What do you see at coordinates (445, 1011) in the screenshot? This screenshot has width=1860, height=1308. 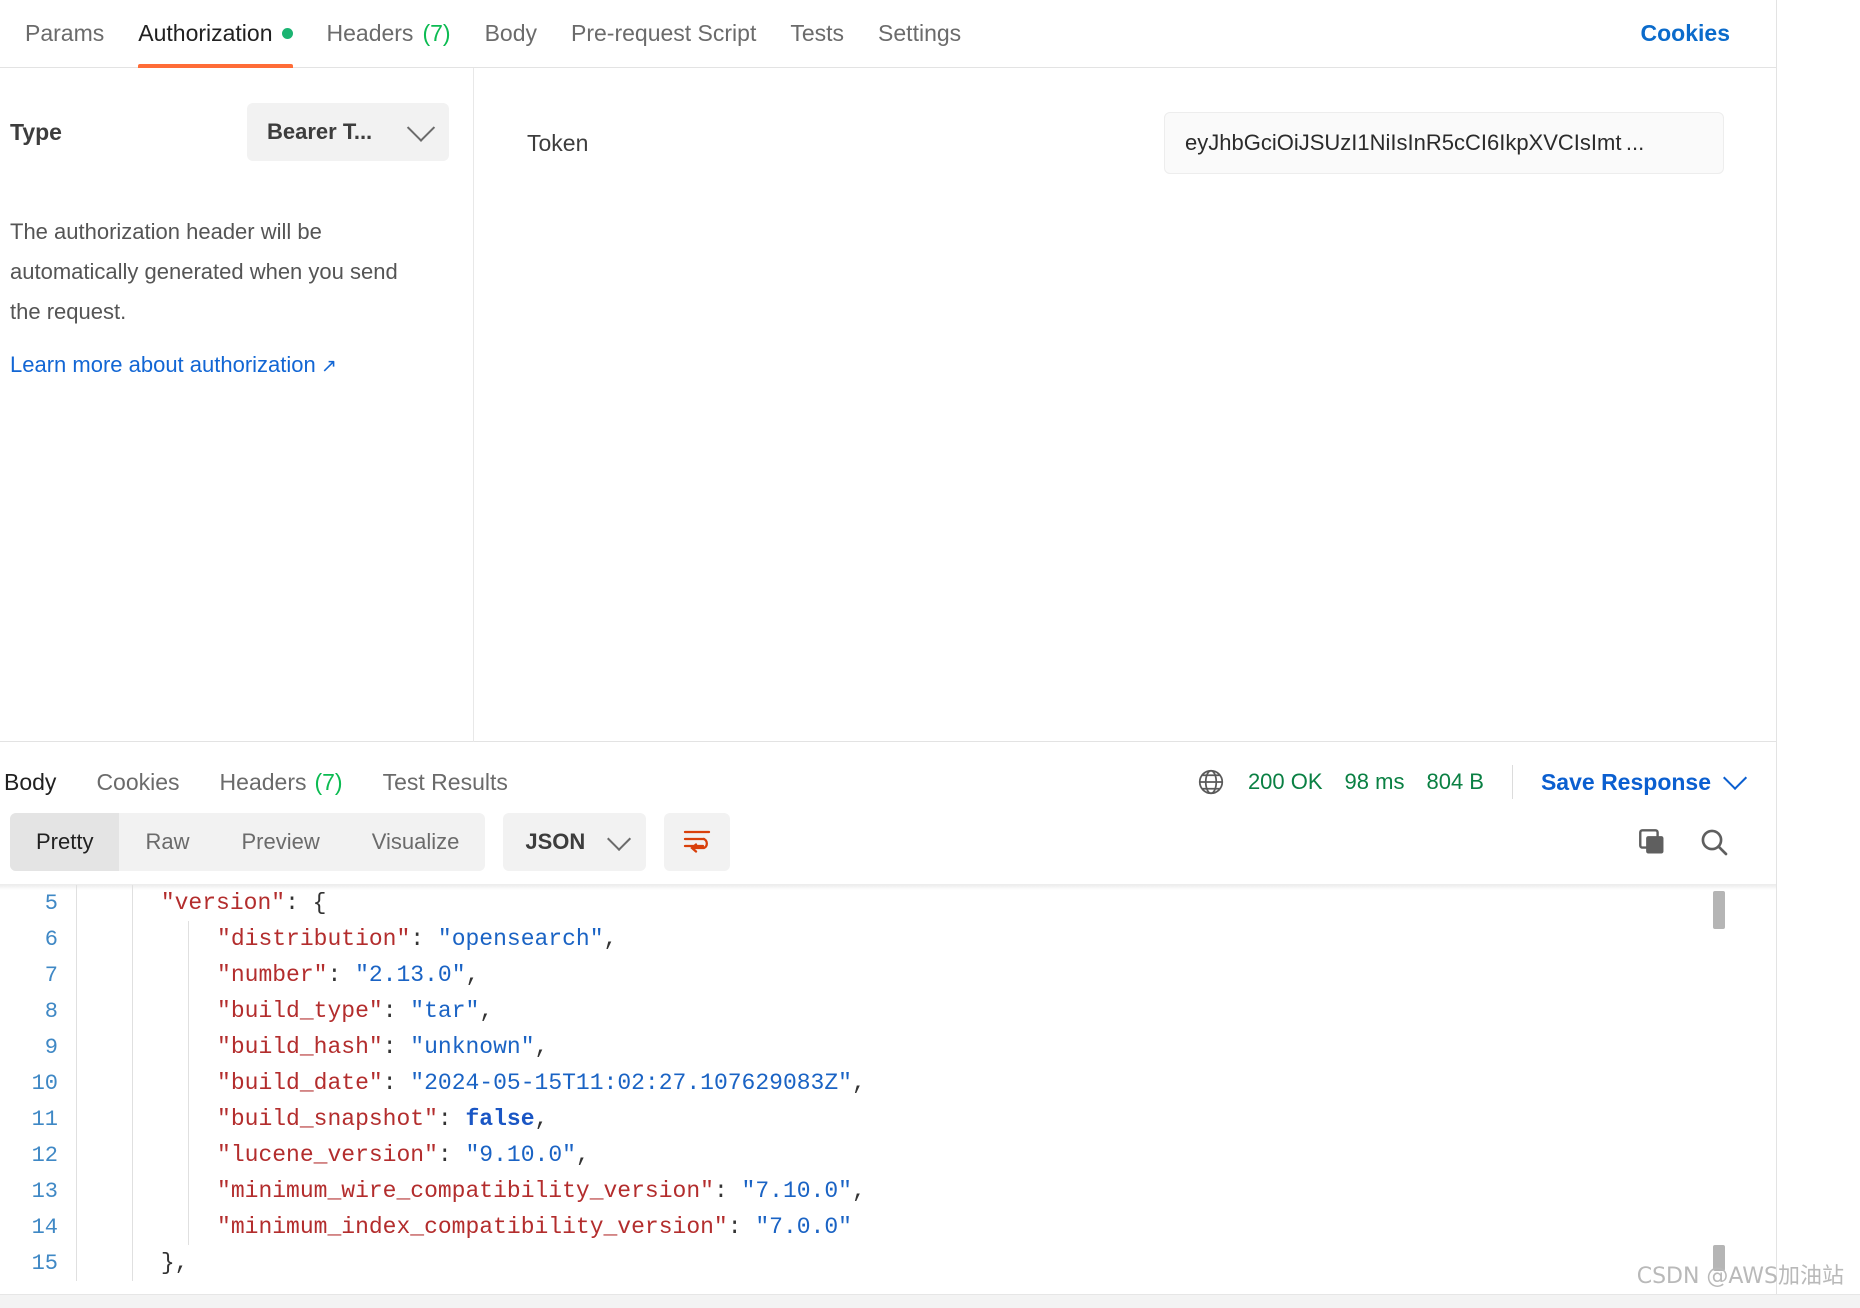 I see `code-token: "tar"` at bounding box center [445, 1011].